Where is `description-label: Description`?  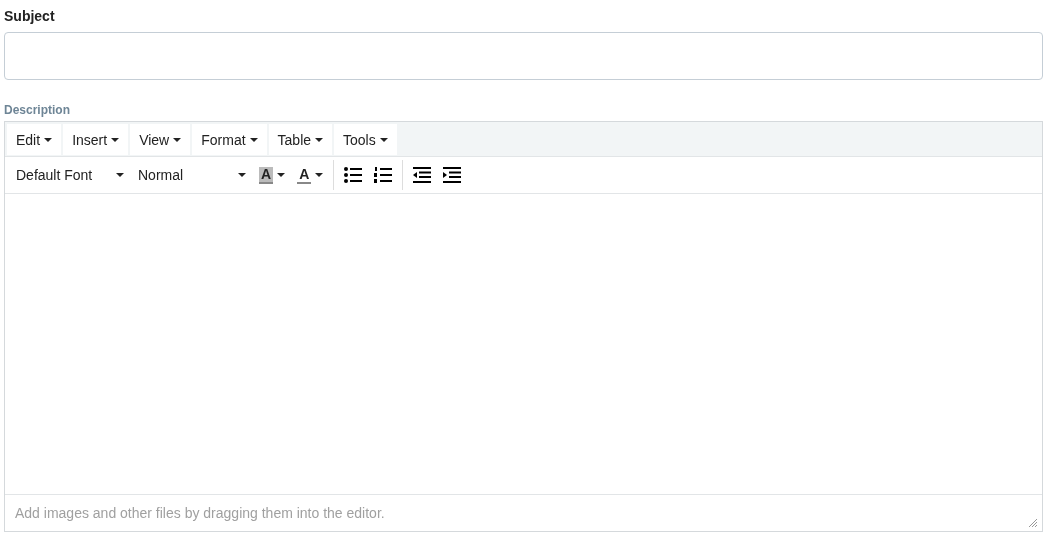
description-label: Description is located at coordinates (37, 110).